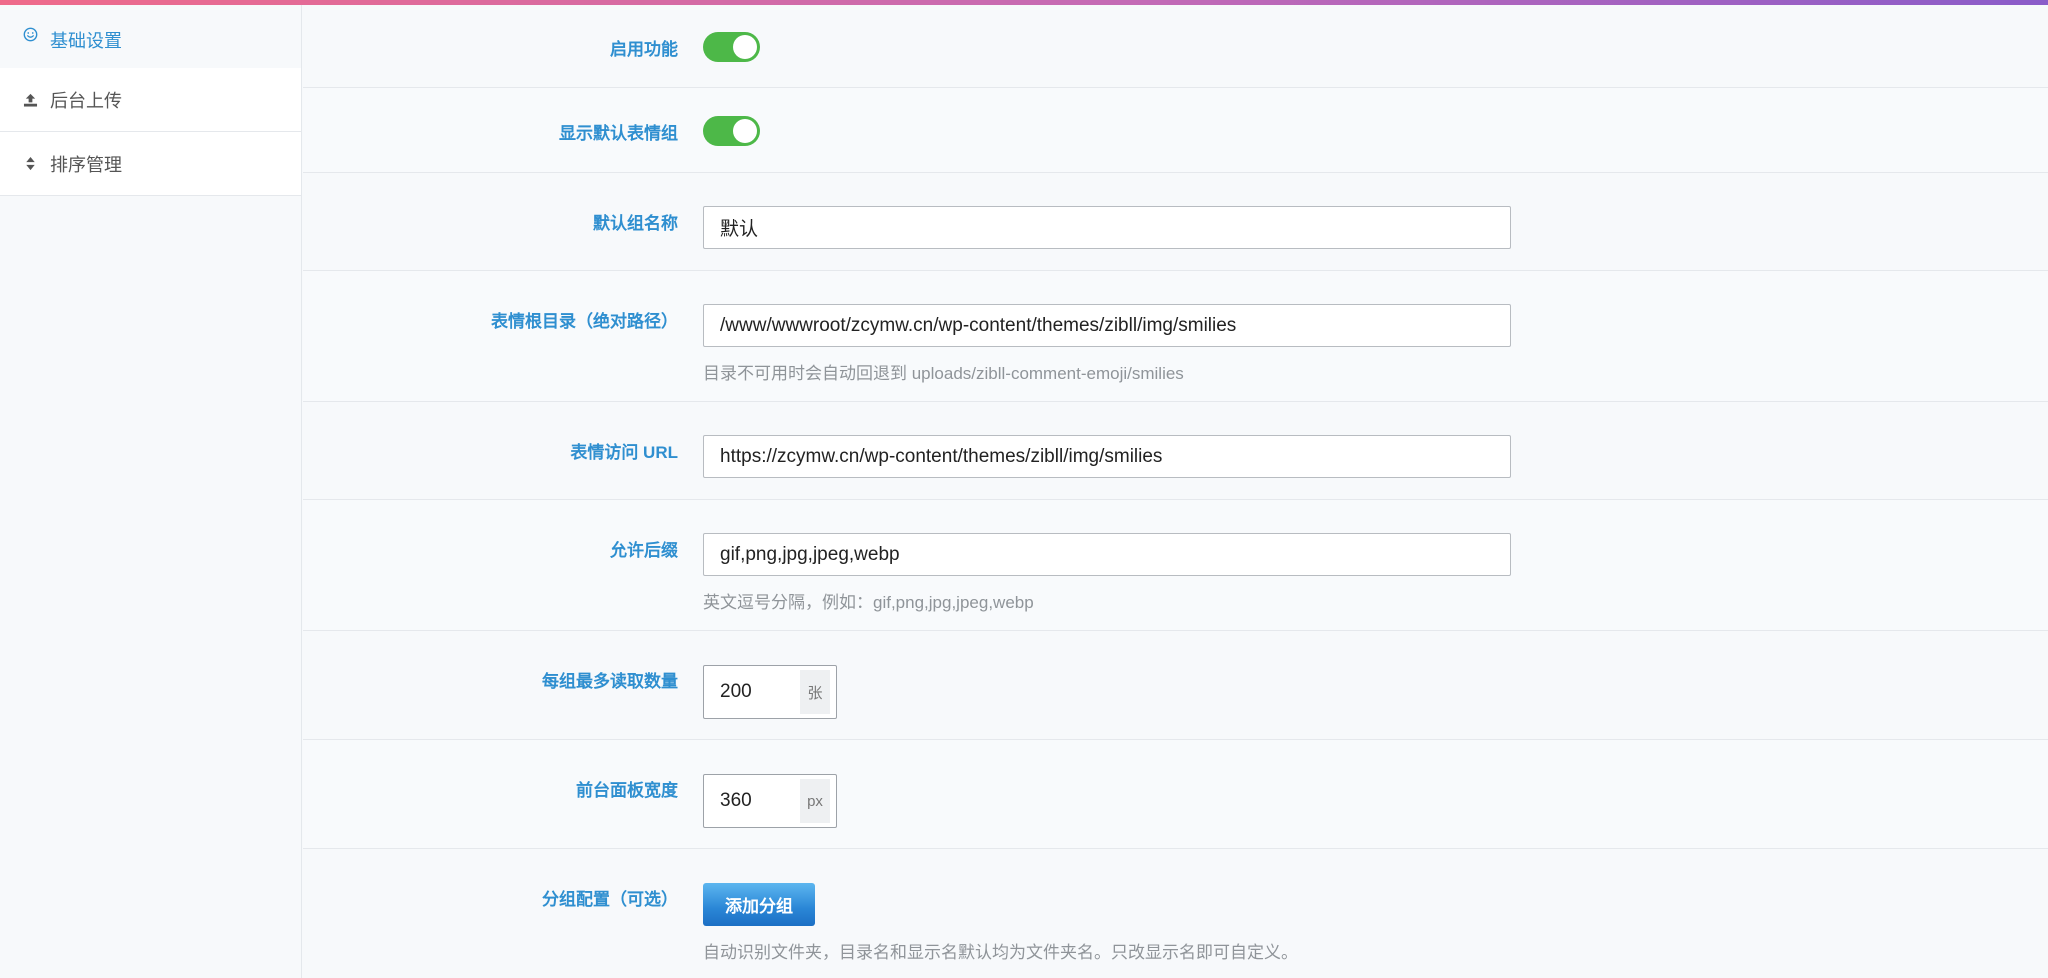 Image resolution: width=2048 pixels, height=978 pixels. I want to click on smiley-icon, so click(30, 34).